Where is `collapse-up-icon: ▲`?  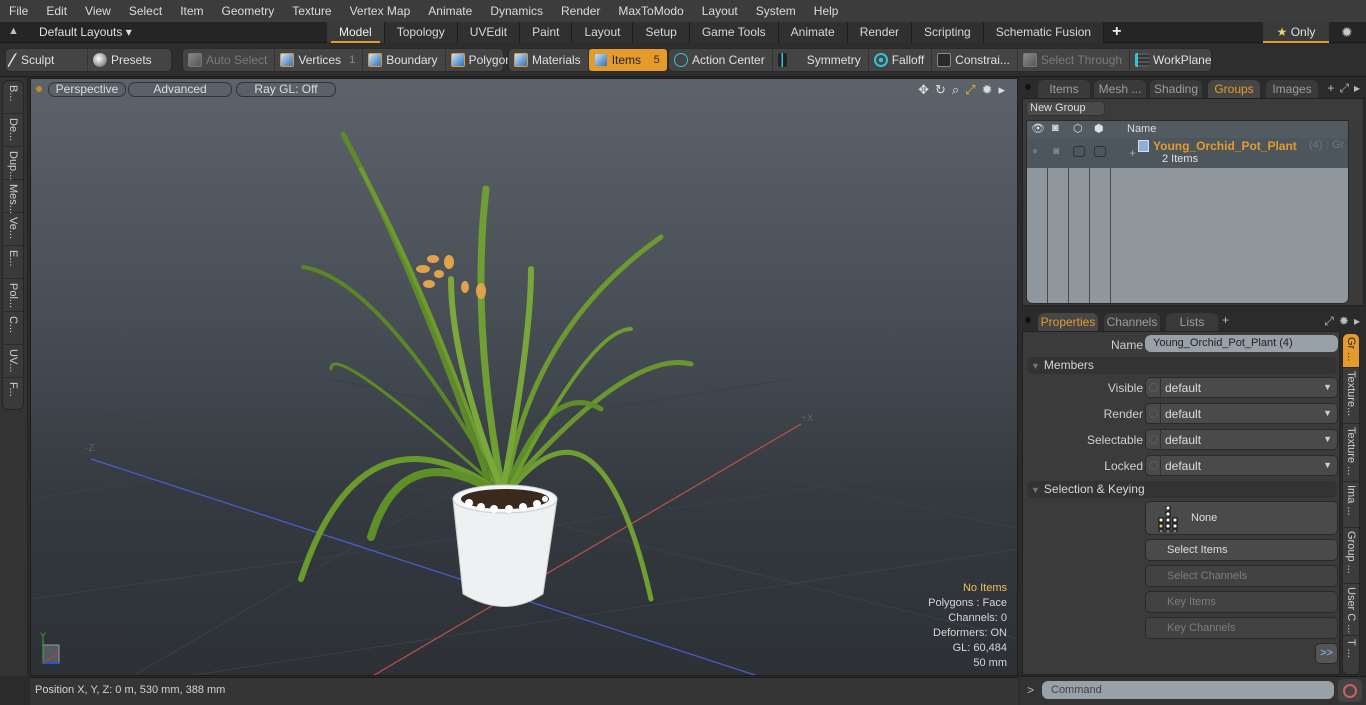
collapse-up-icon: ▲ is located at coordinates (14, 32).